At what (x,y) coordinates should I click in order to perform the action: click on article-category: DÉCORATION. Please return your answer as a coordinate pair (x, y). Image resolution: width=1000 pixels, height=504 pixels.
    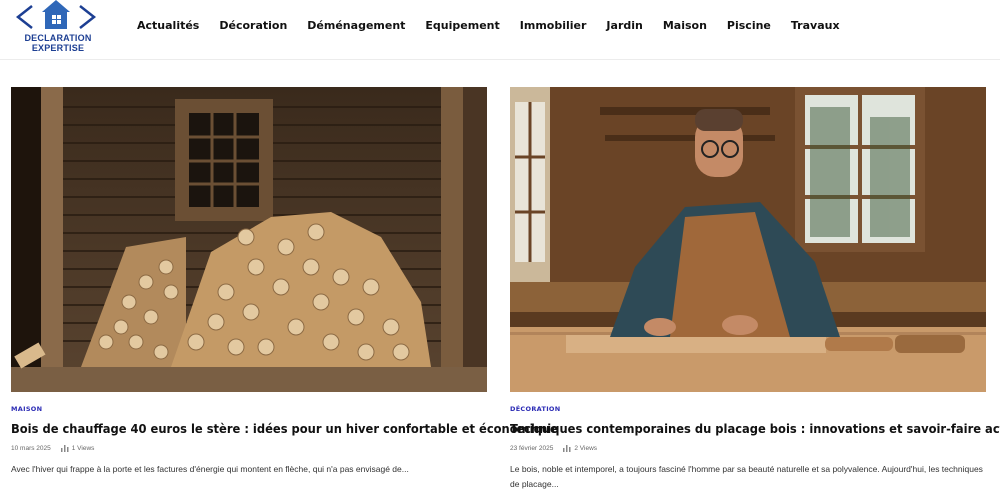
    Looking at the image, I should click on (535, 409).